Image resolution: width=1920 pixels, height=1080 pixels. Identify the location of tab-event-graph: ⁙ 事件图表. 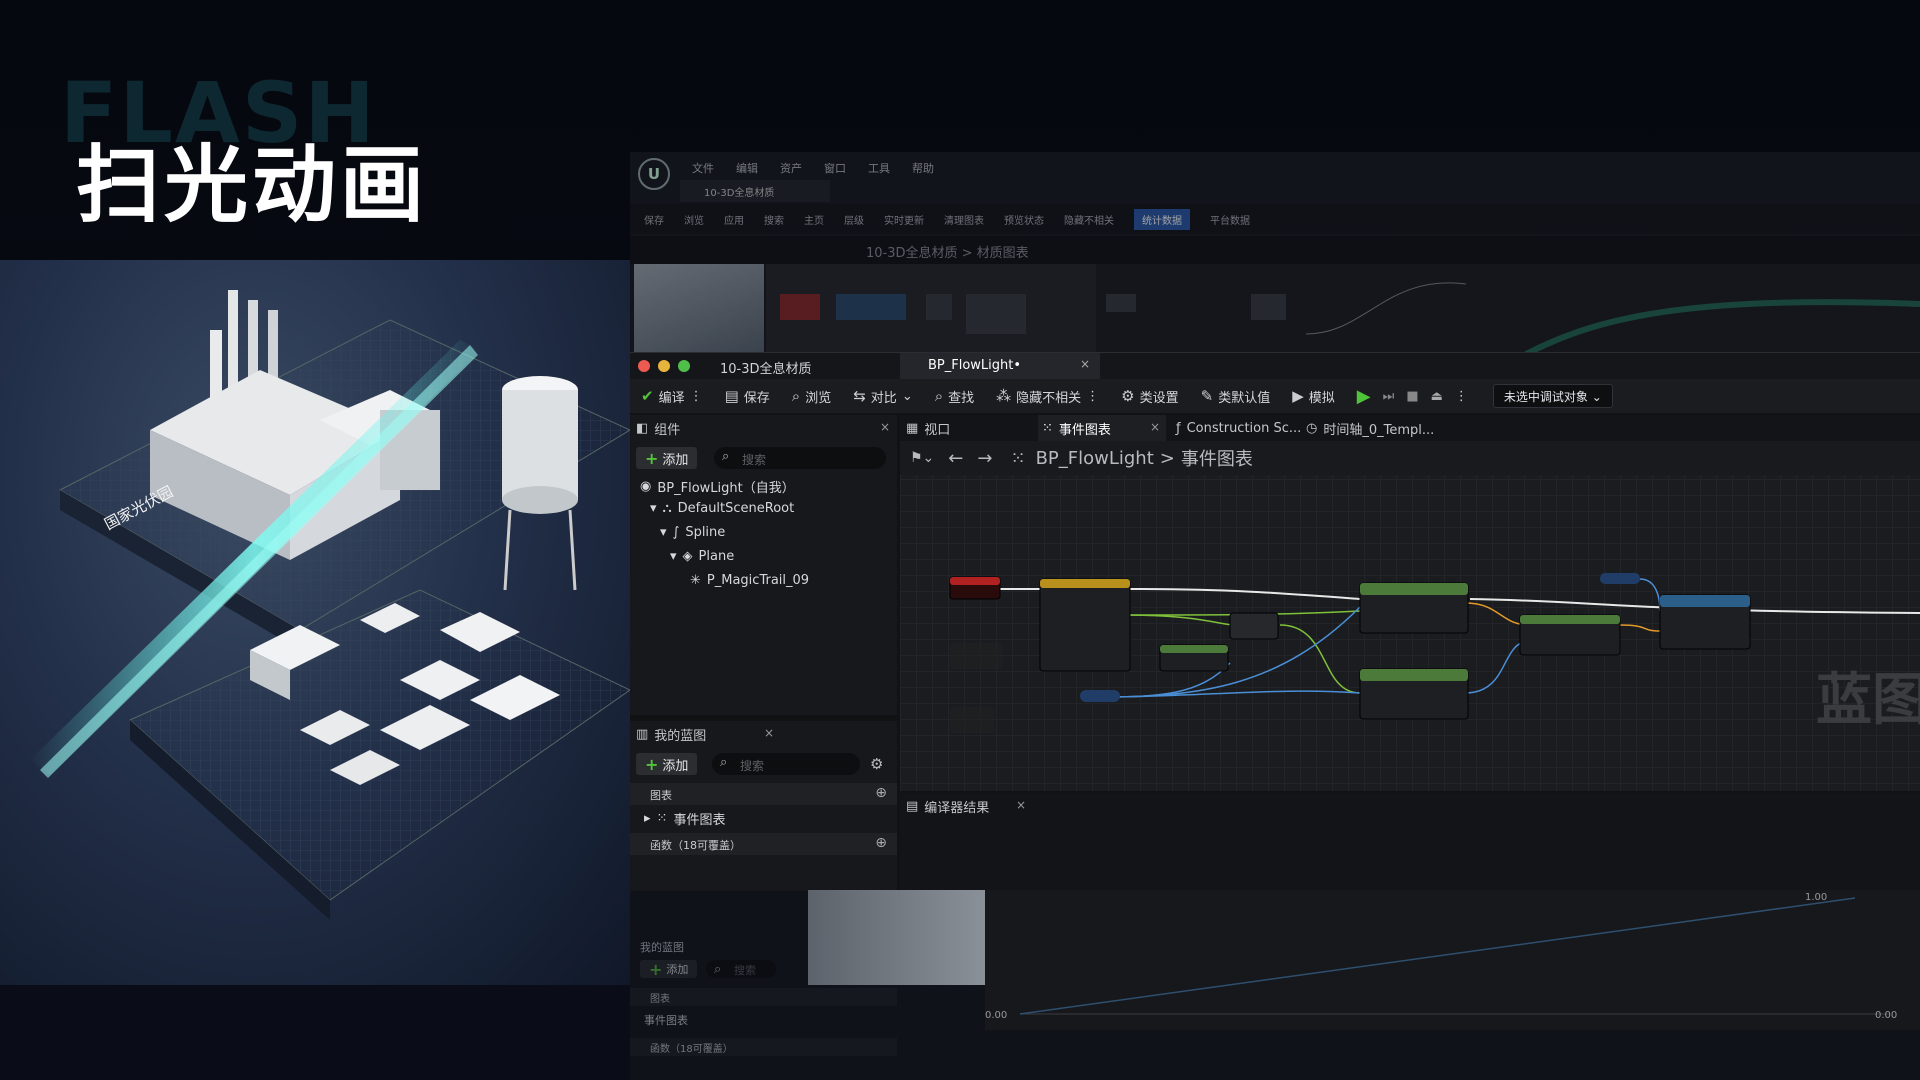
(1102, 428).